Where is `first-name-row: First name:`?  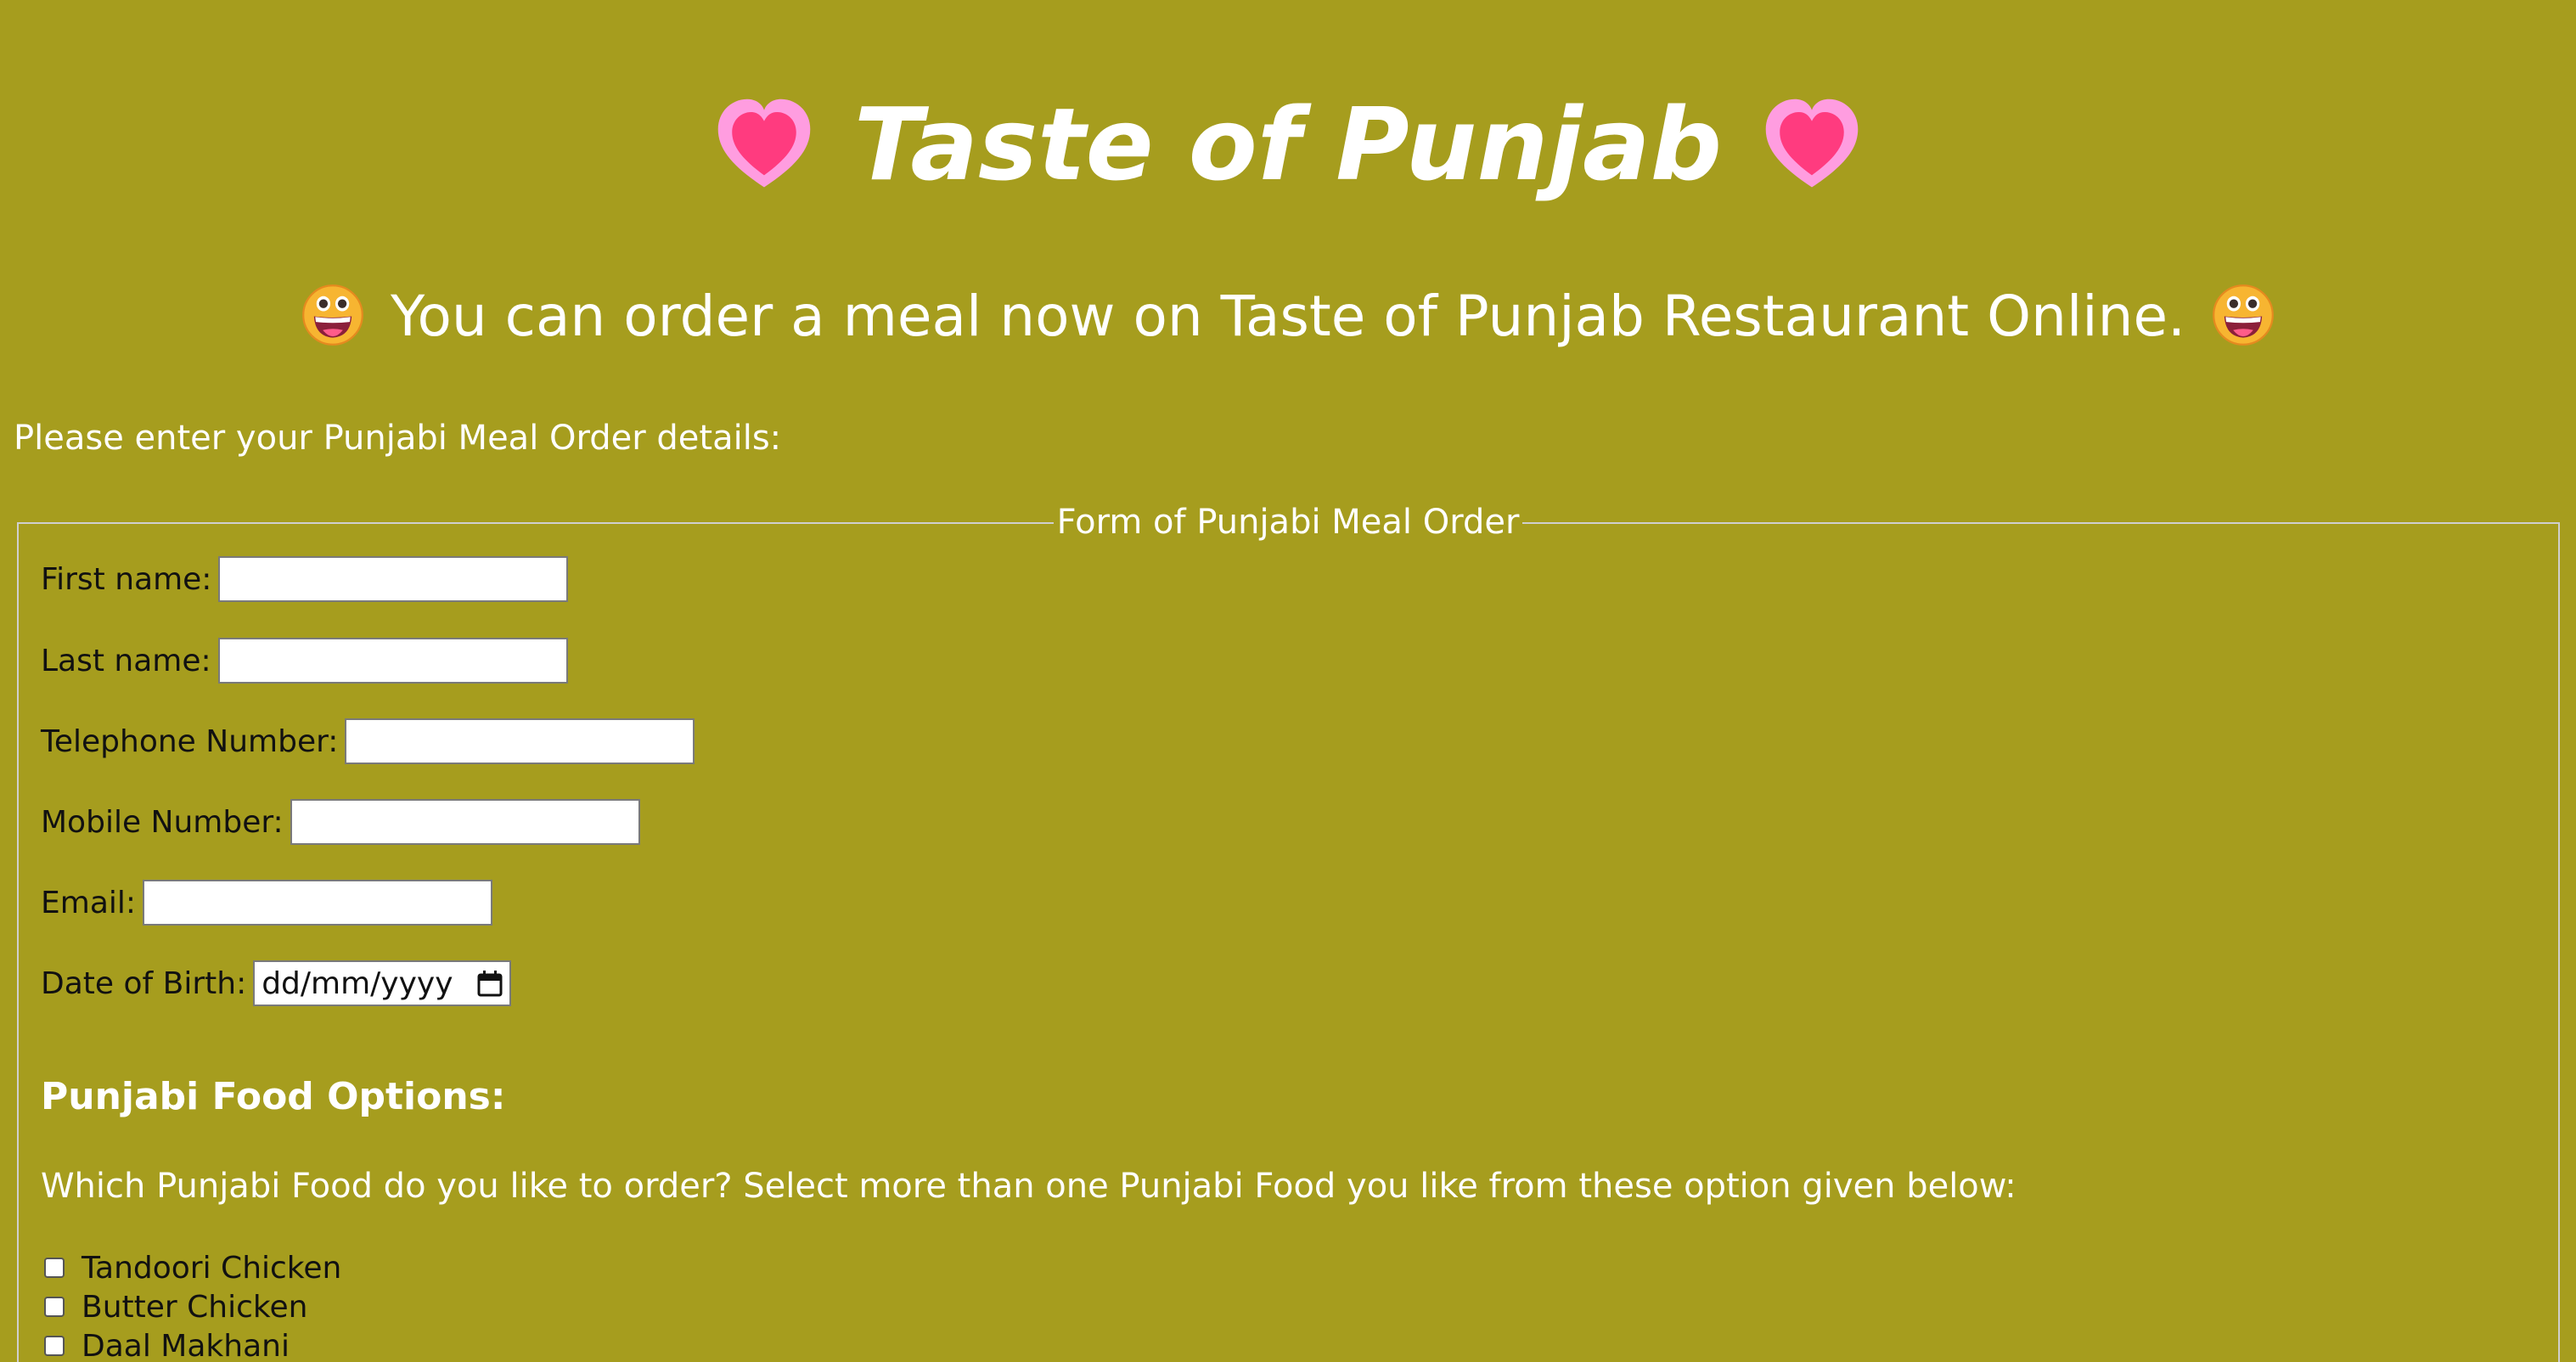 first-name-row: First name: is located at coordinates (305, 579).